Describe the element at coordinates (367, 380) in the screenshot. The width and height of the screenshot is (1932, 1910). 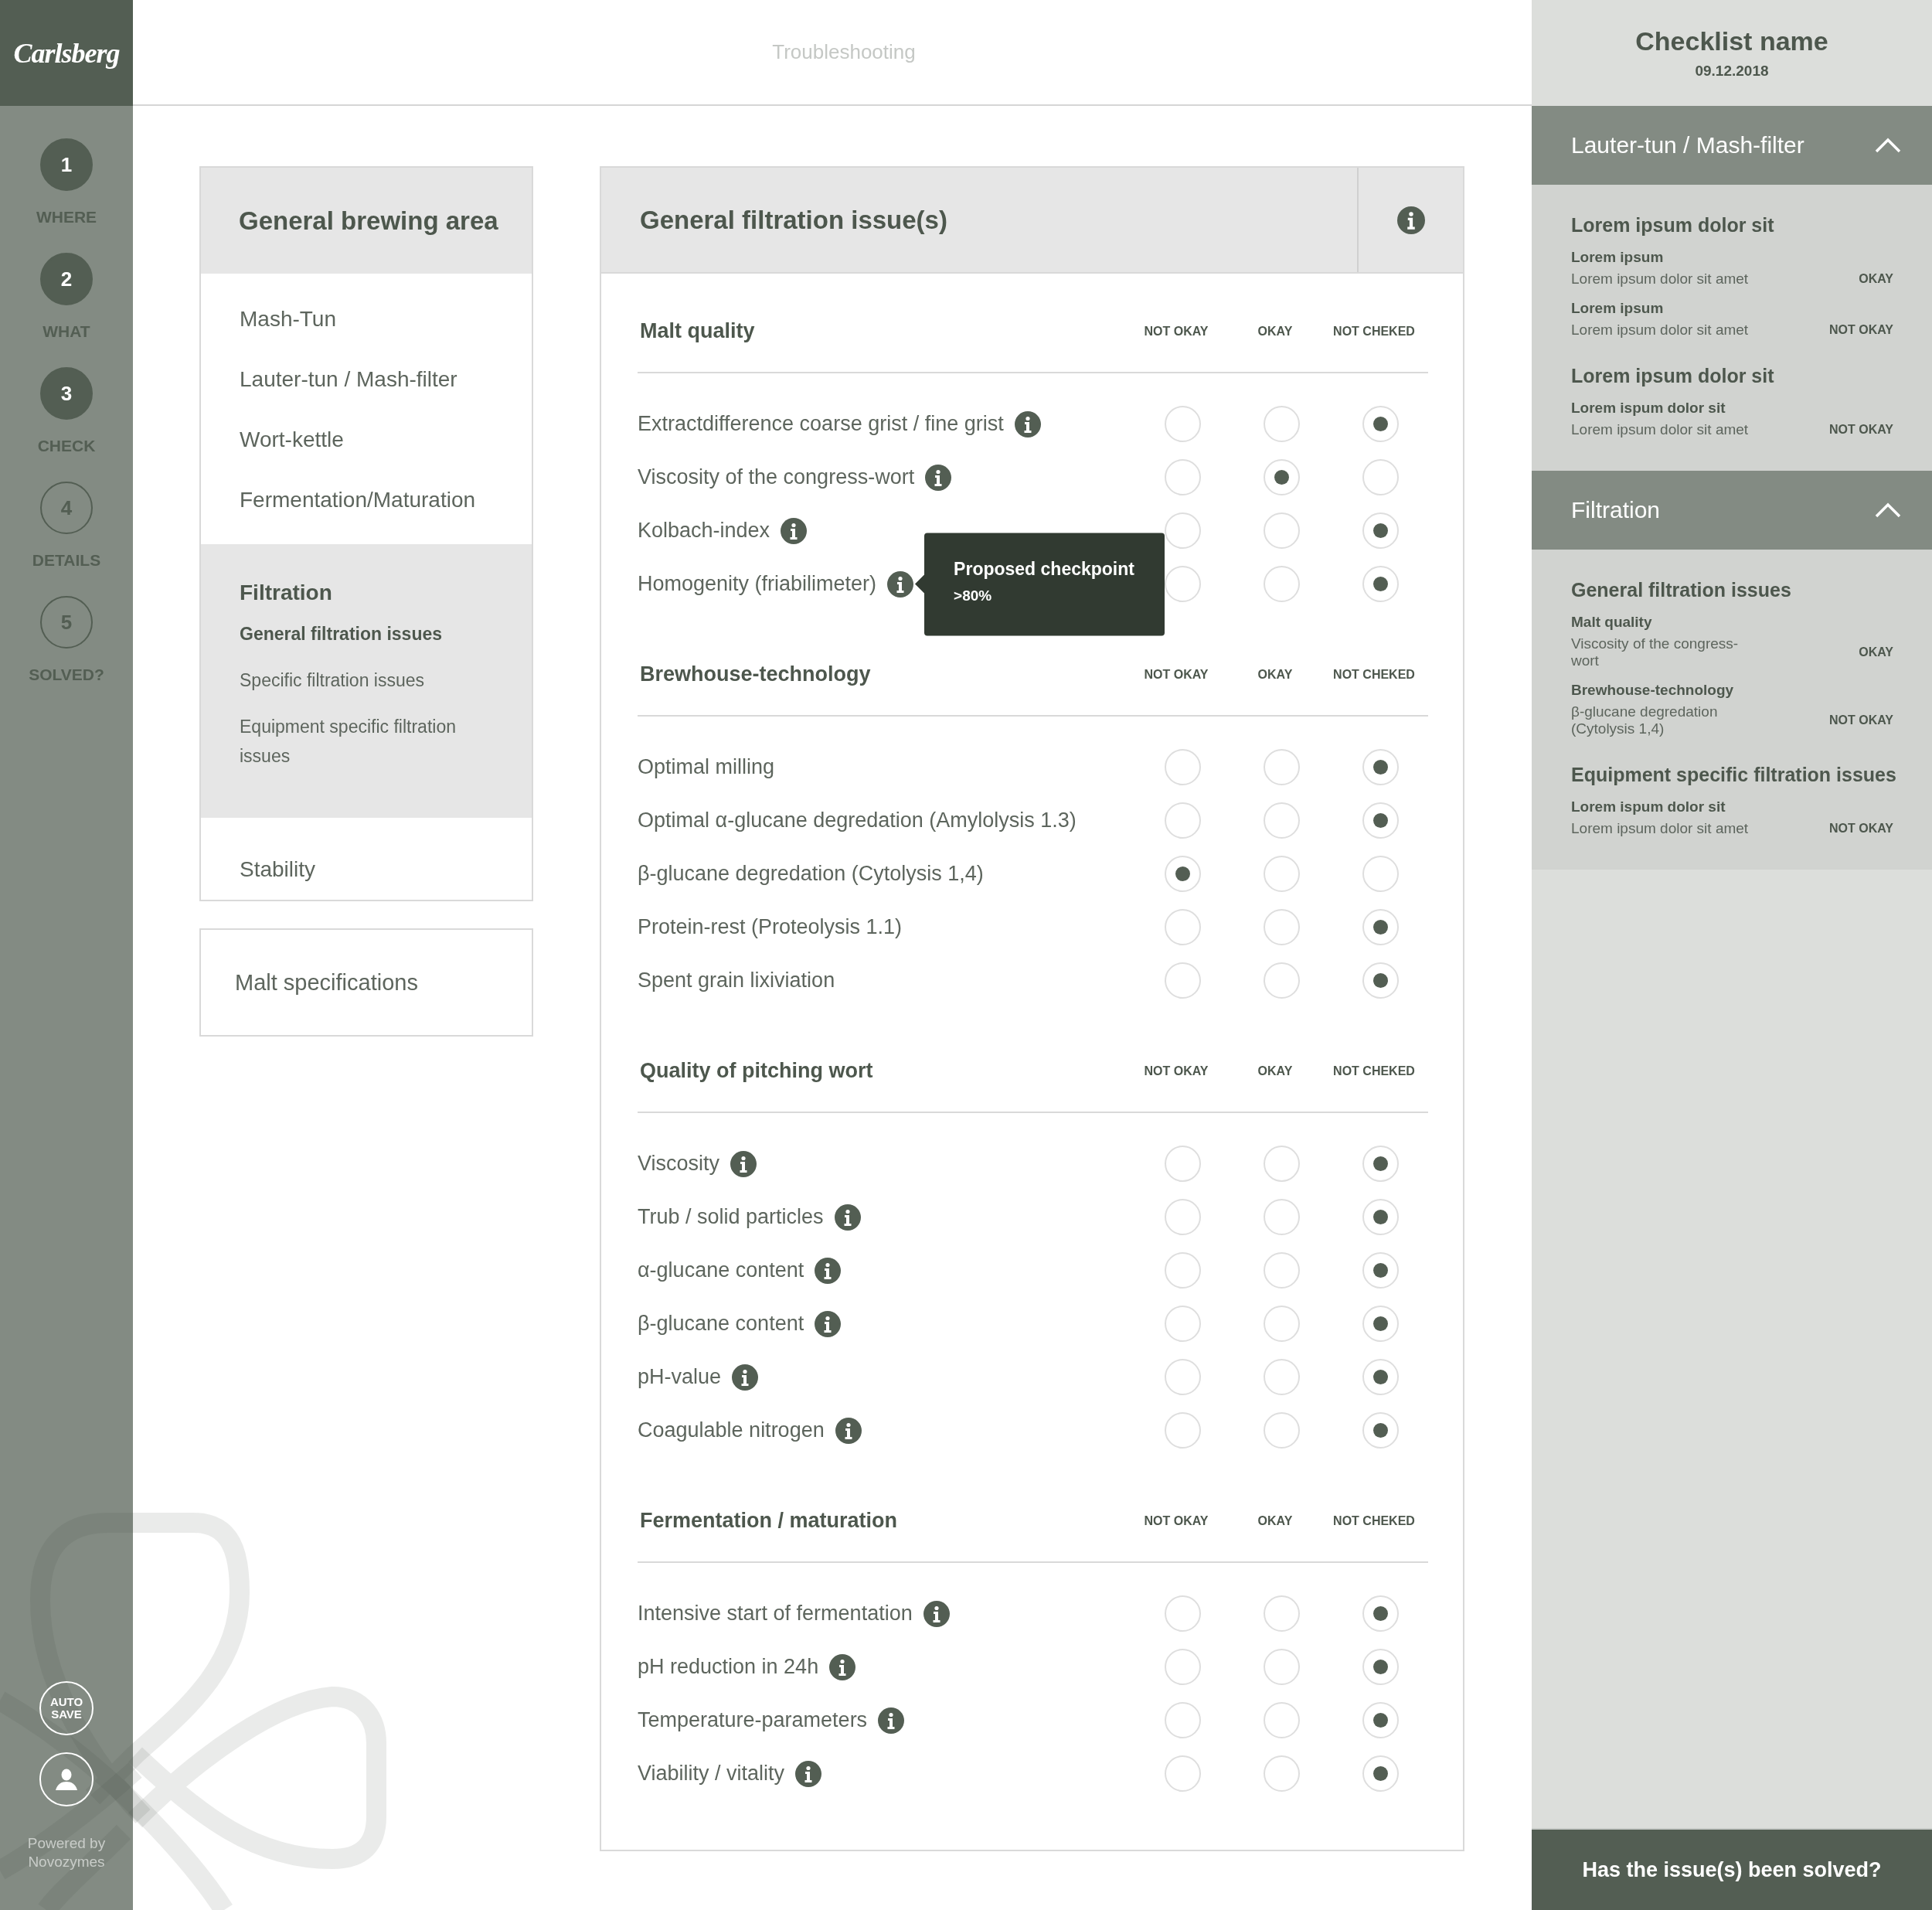
I see `menu-item: Lauter-tun / Mash-filter` at that location.